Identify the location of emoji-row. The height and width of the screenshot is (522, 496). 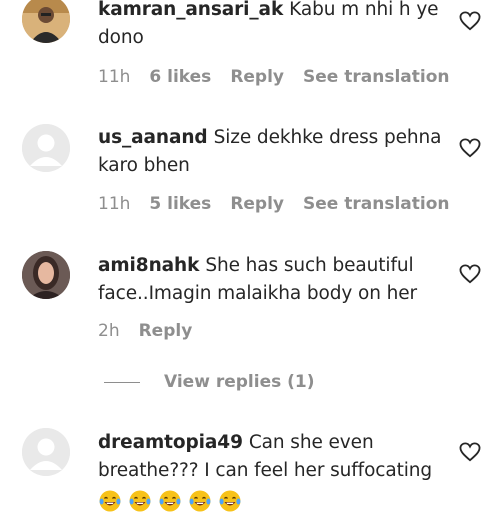
(170, 501).